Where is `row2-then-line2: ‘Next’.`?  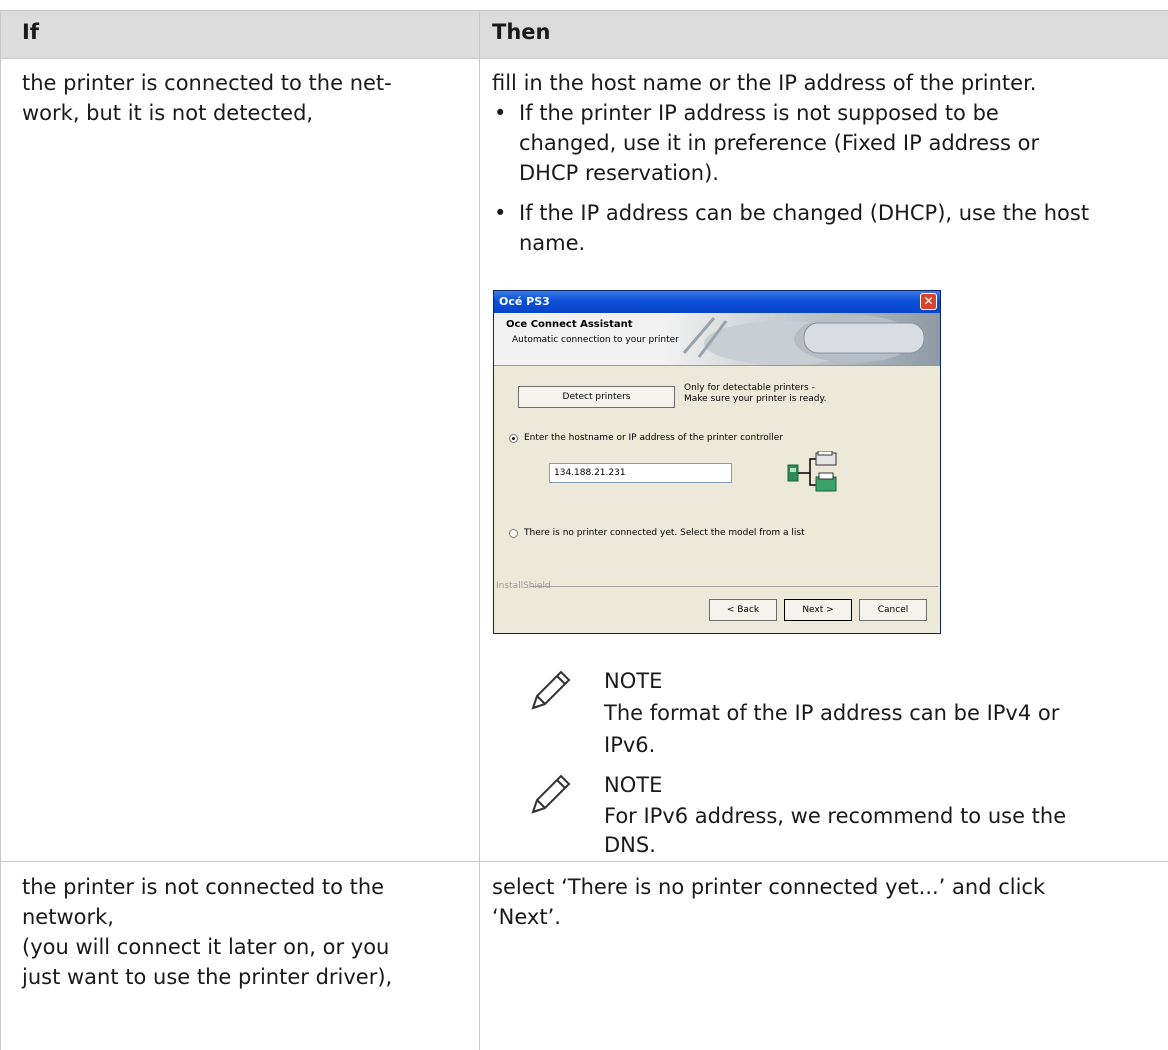 row2-then-line2: ‘Next’. is located at coordinates (526, 917).